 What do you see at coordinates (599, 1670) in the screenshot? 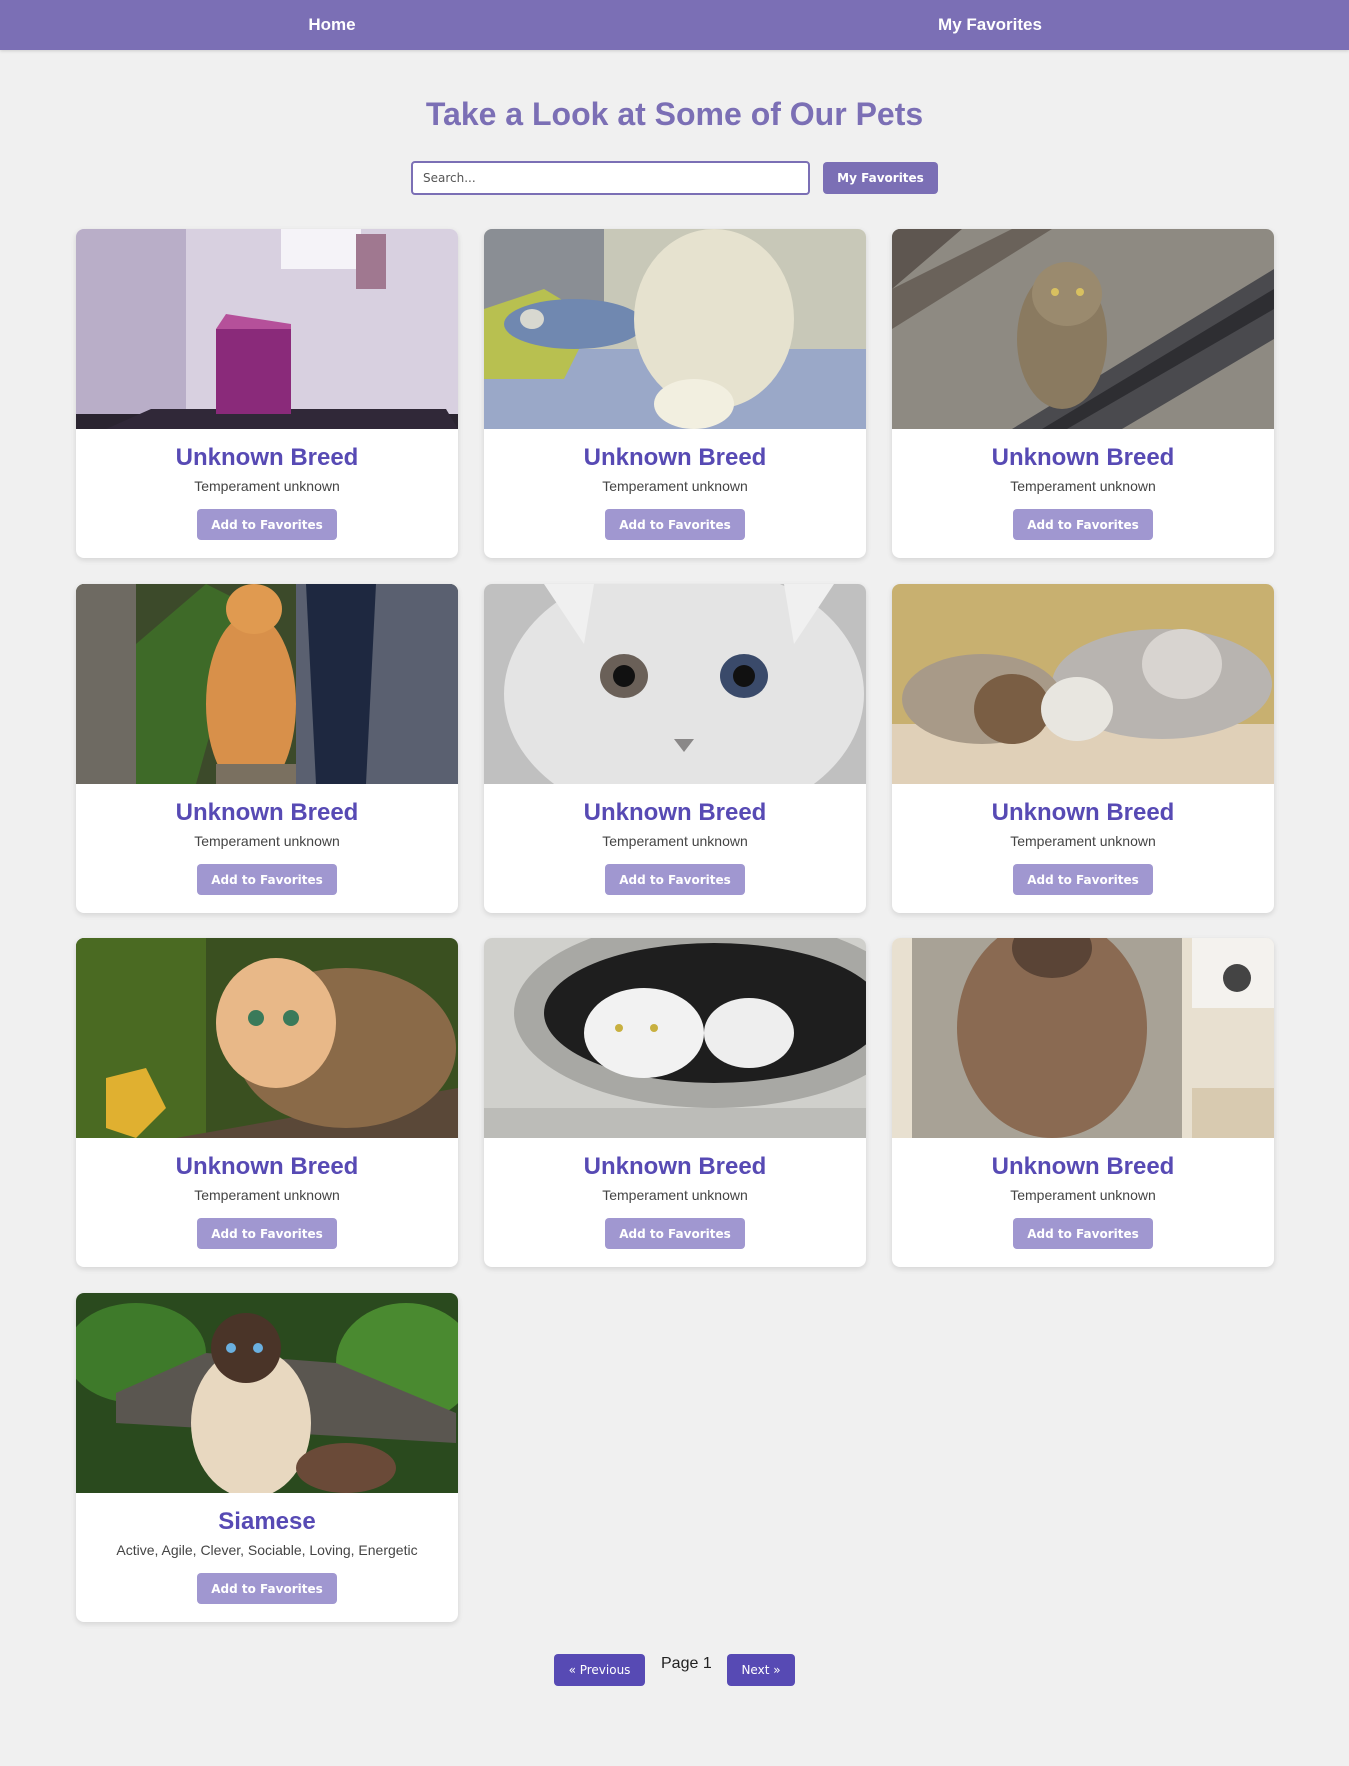
I see `previous-page-button: « Previous` at bounding box center [599, 1670].